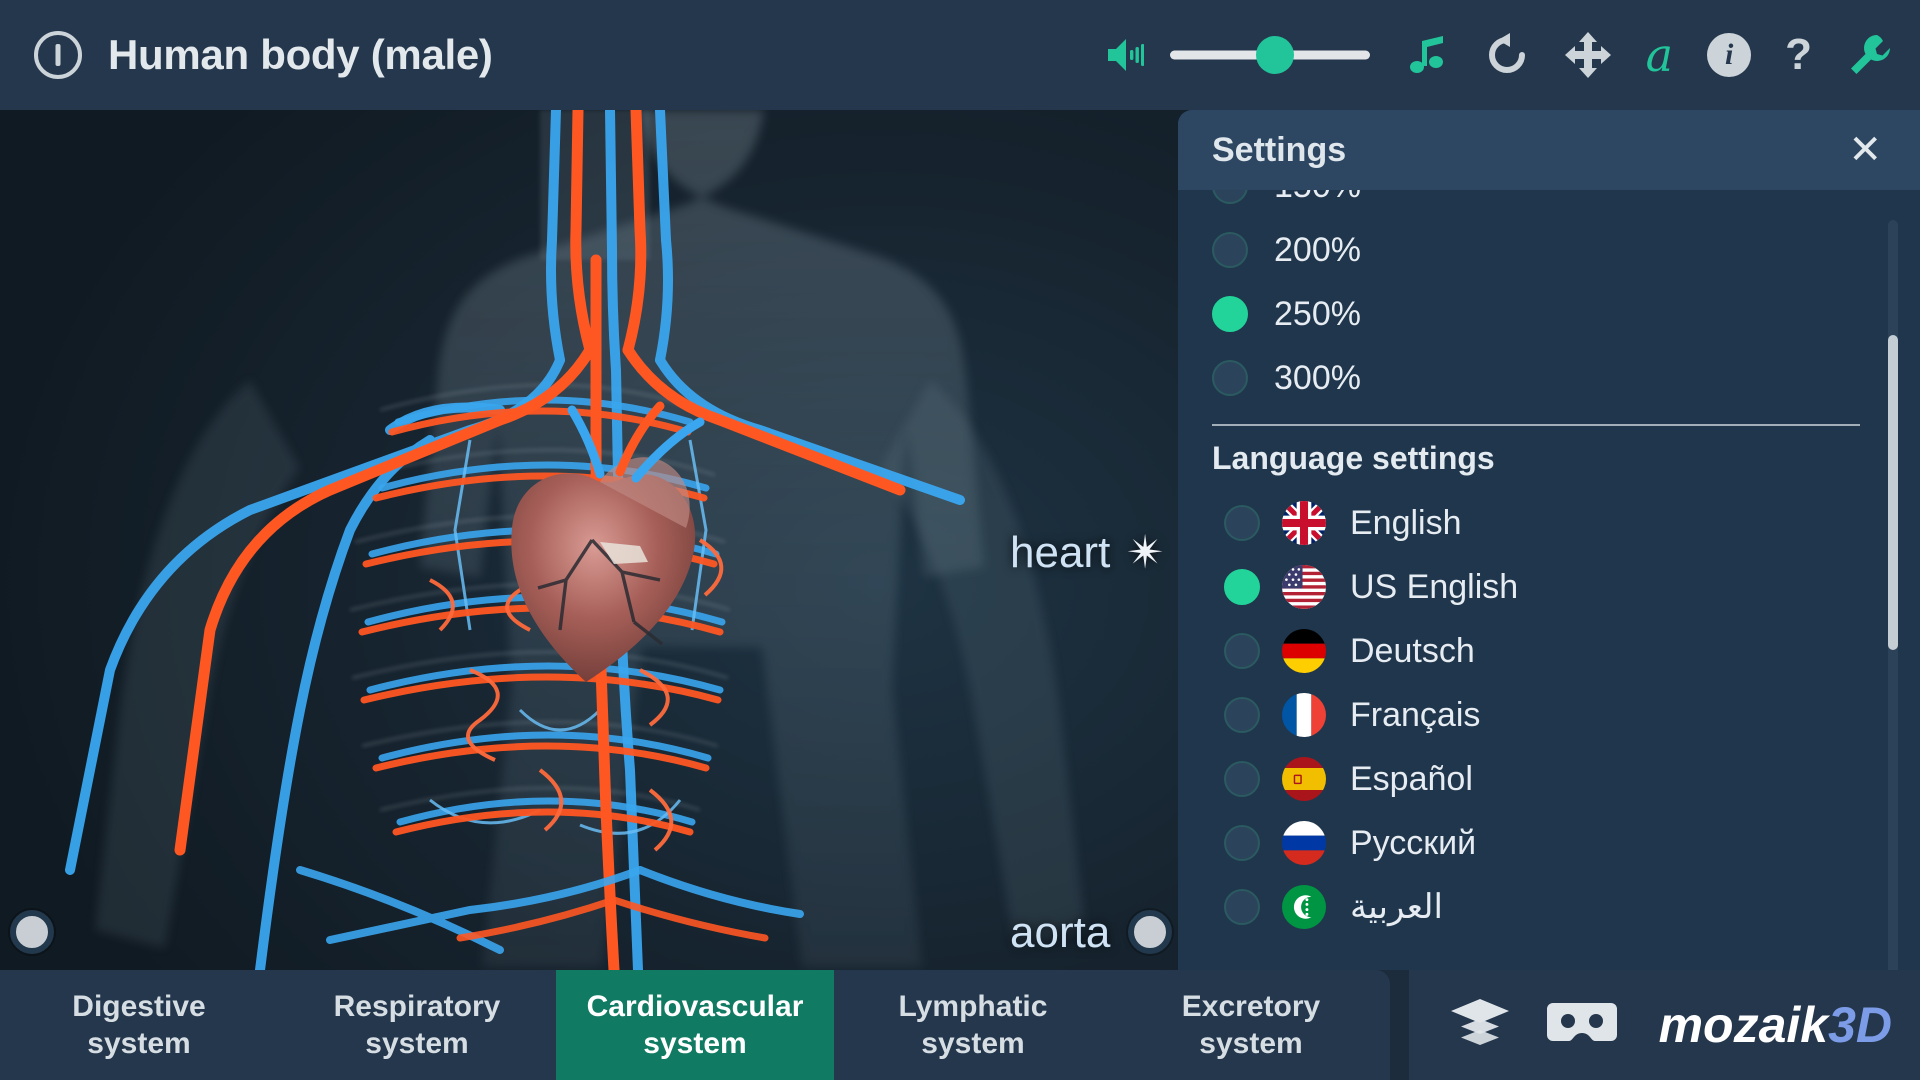  What do you see at coordinates (1581, 1025) in the screenshot?
I see `vr-goggles-icon` at bounding box center [1581, 1025].